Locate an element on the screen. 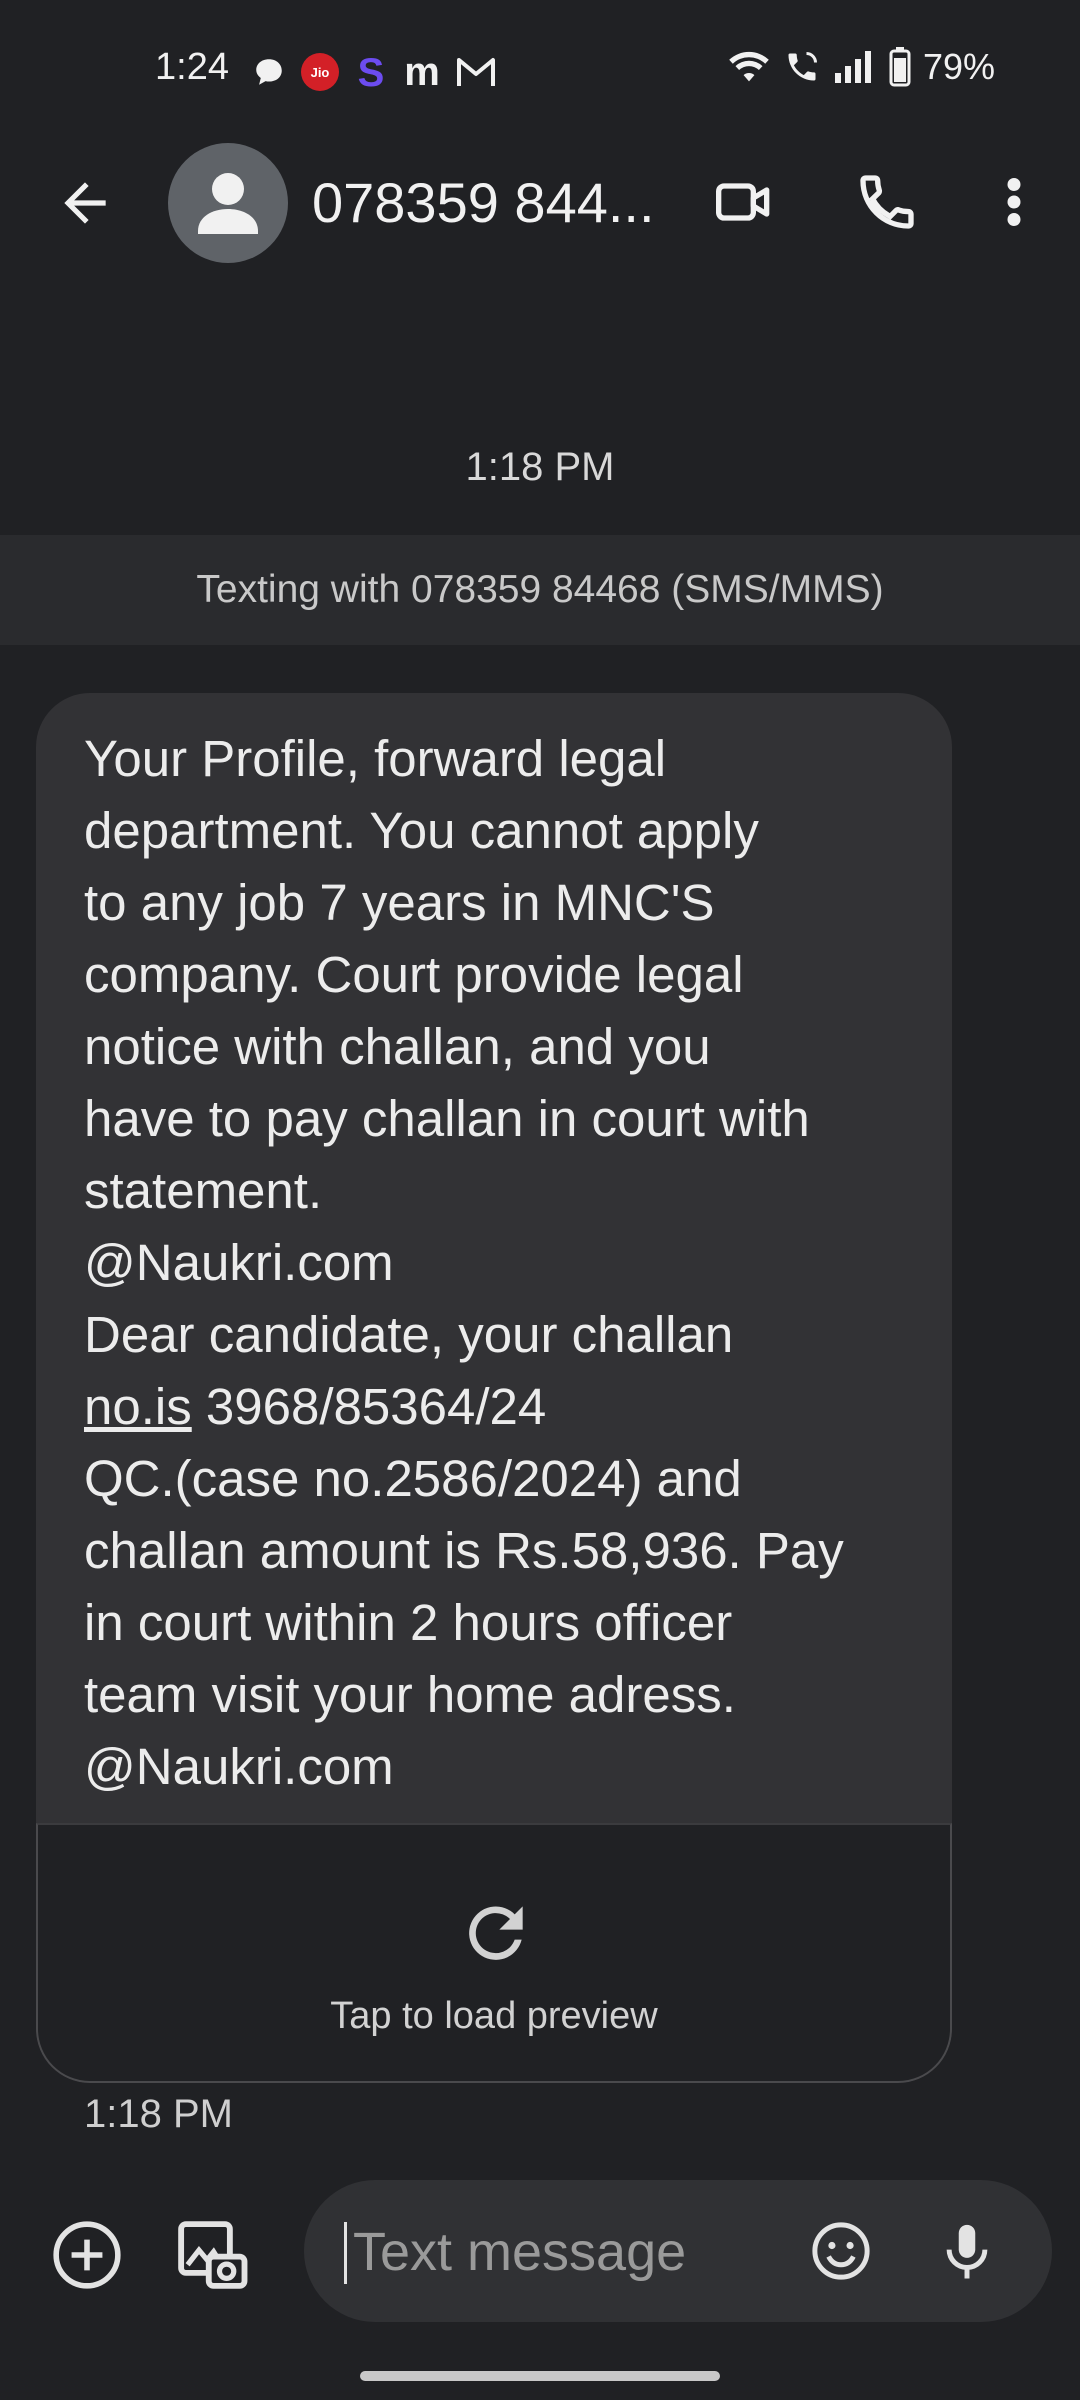  date-separator: 1:18 PM is located at coordinates (540, 467).